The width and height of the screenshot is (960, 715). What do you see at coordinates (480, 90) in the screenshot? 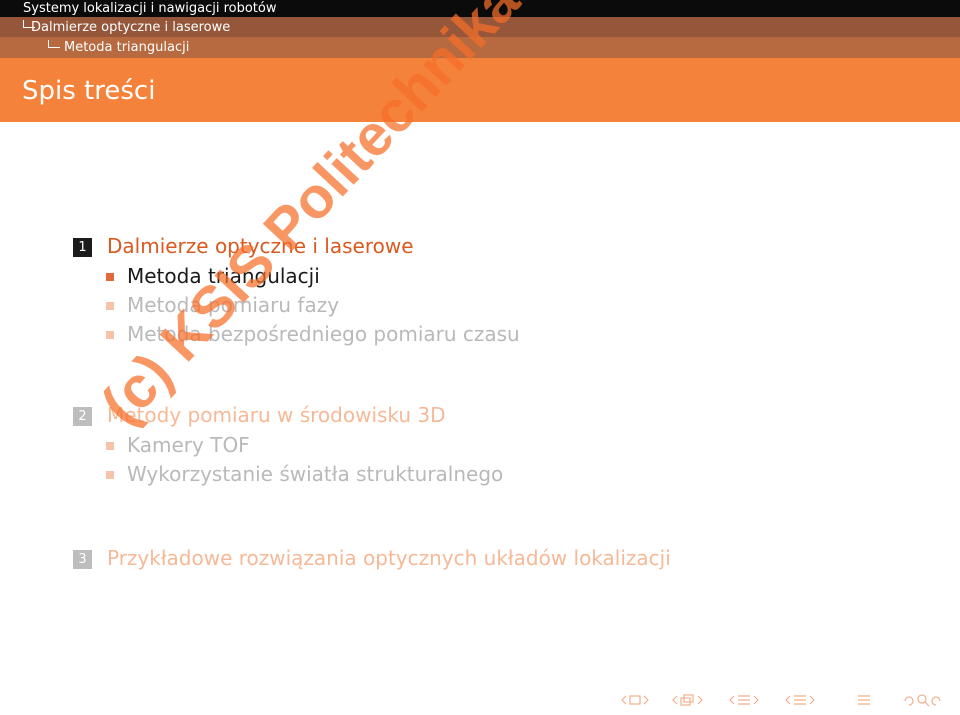
I see `frame-title-bar: Spis treści` at bounding box center [480, 90].